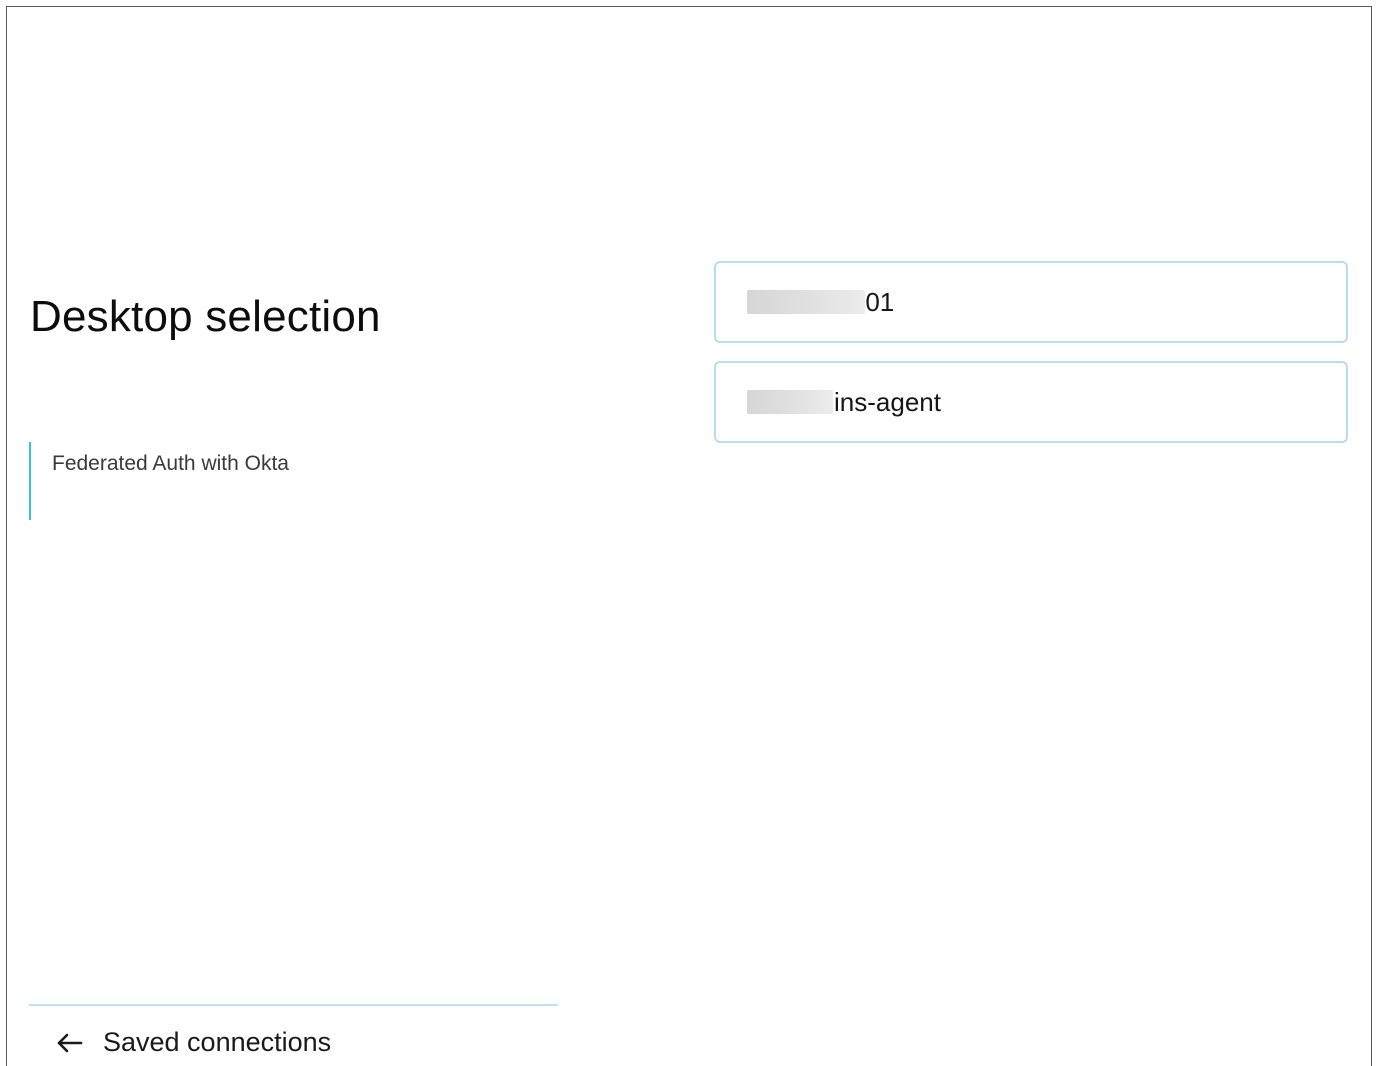 Image resolution: width=1379 pixels, height=1066 pixels. What do you see at coordinates (887, 402) in the screenshot?
I see `desktop-name: ins-agent` at bounding box center [887, 402].